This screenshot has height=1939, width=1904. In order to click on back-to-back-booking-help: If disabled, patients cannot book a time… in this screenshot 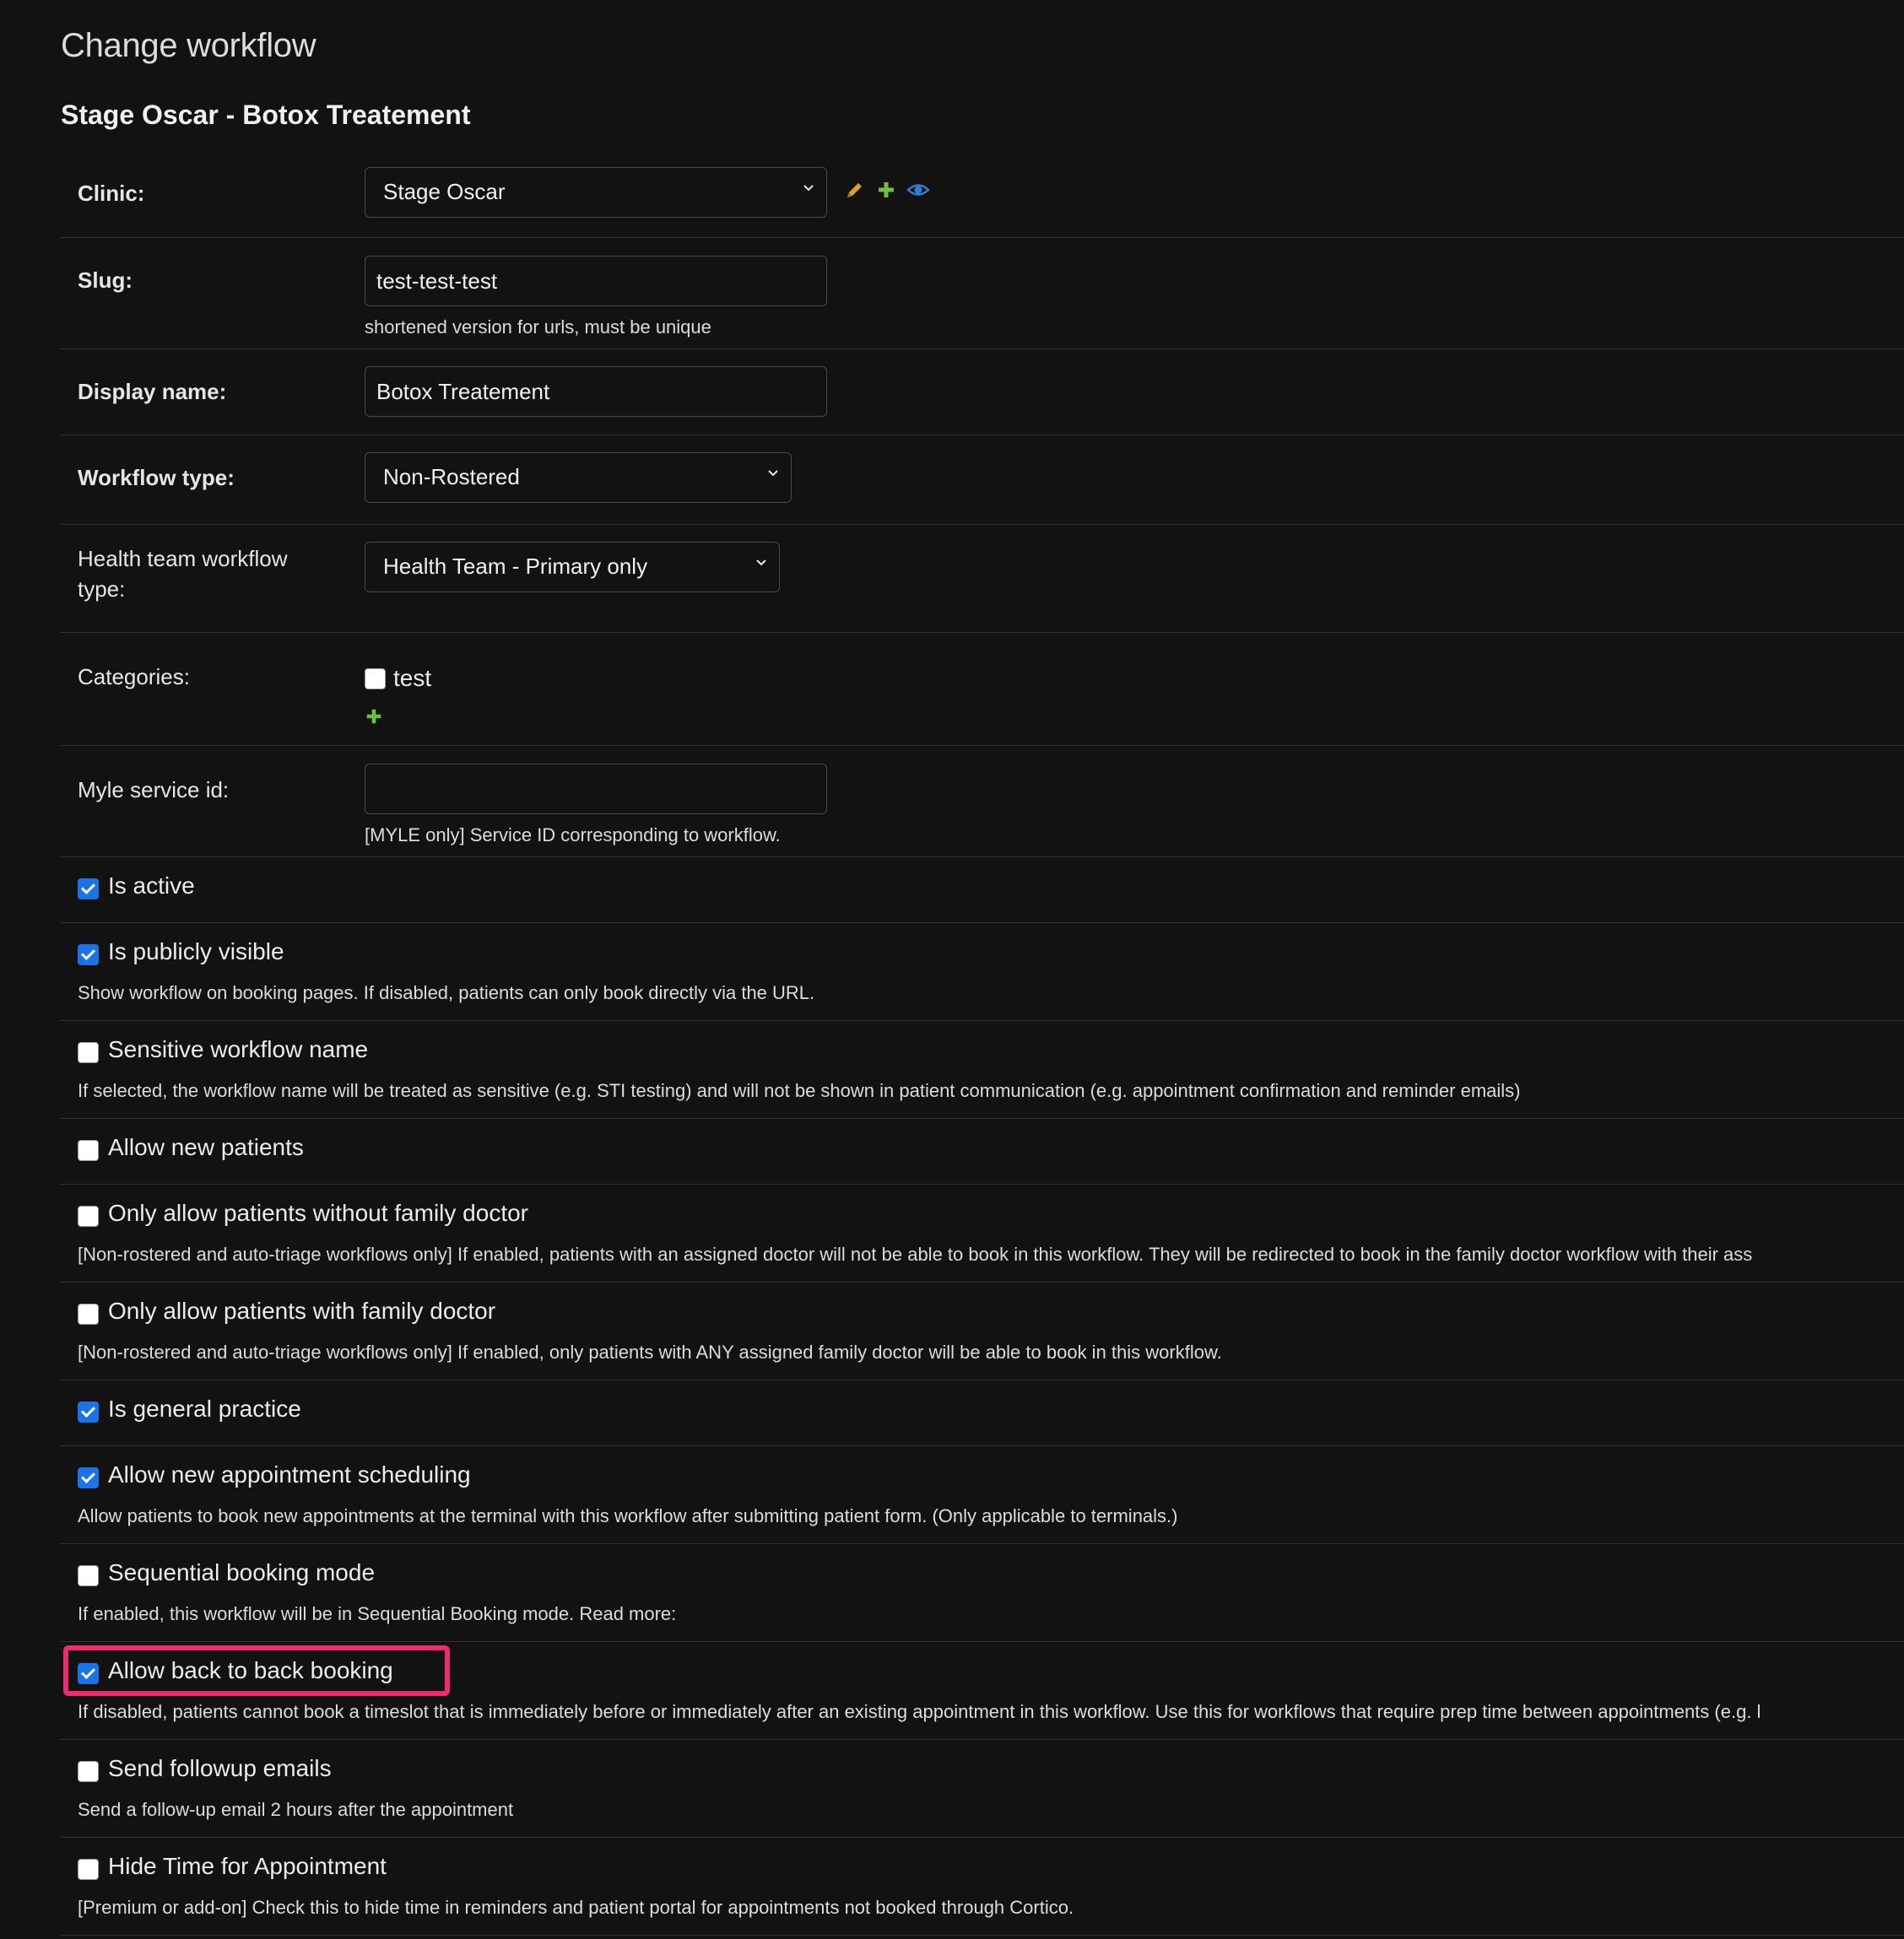, I will do `click(919, 1711)`.